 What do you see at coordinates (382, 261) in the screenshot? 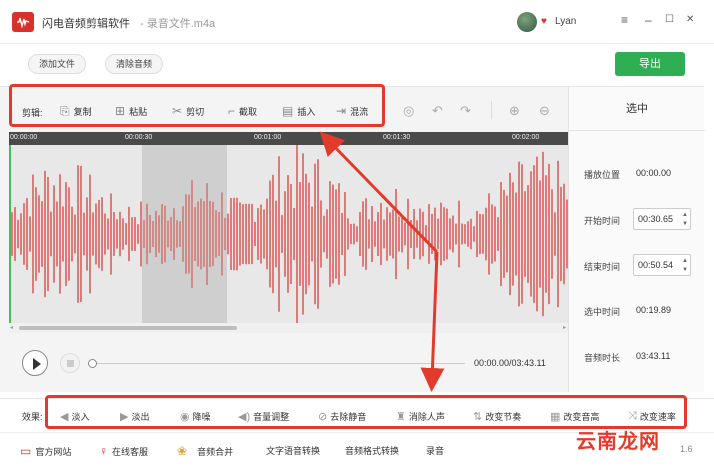
I see `annotation-arrows` at bounding box center [382, 261].